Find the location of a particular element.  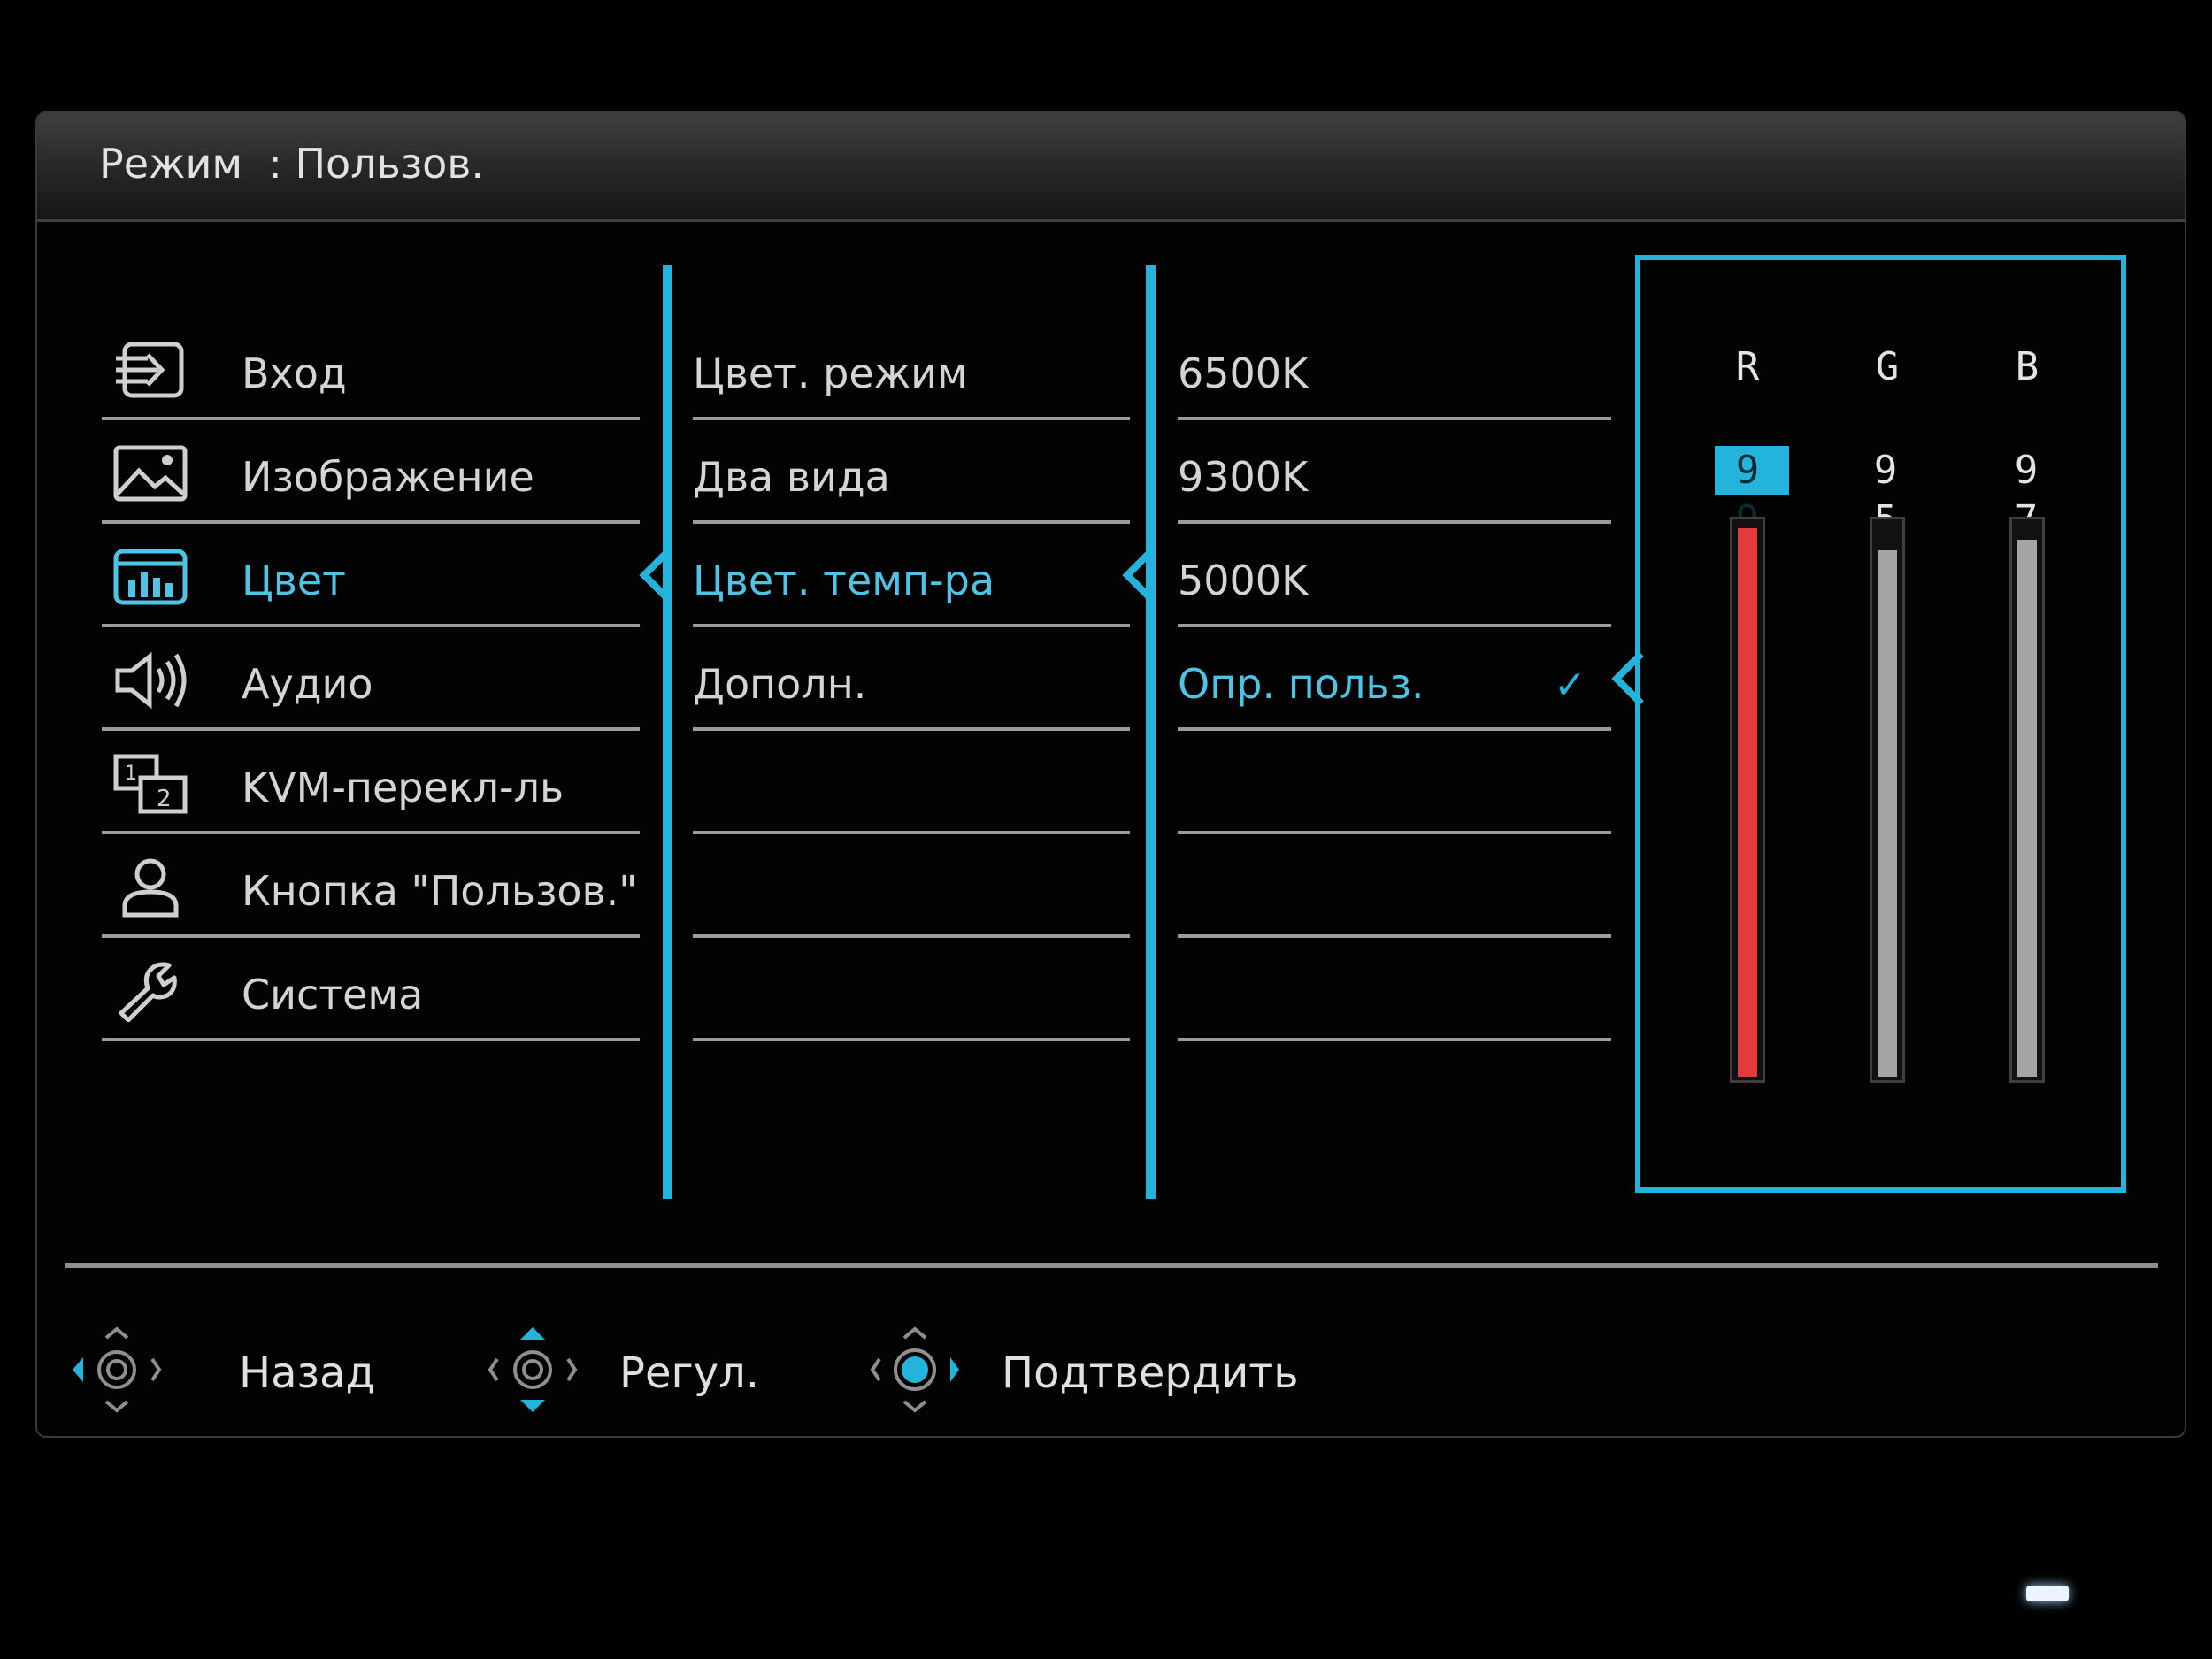

wrench-icon is located at coordinates (150, 991).